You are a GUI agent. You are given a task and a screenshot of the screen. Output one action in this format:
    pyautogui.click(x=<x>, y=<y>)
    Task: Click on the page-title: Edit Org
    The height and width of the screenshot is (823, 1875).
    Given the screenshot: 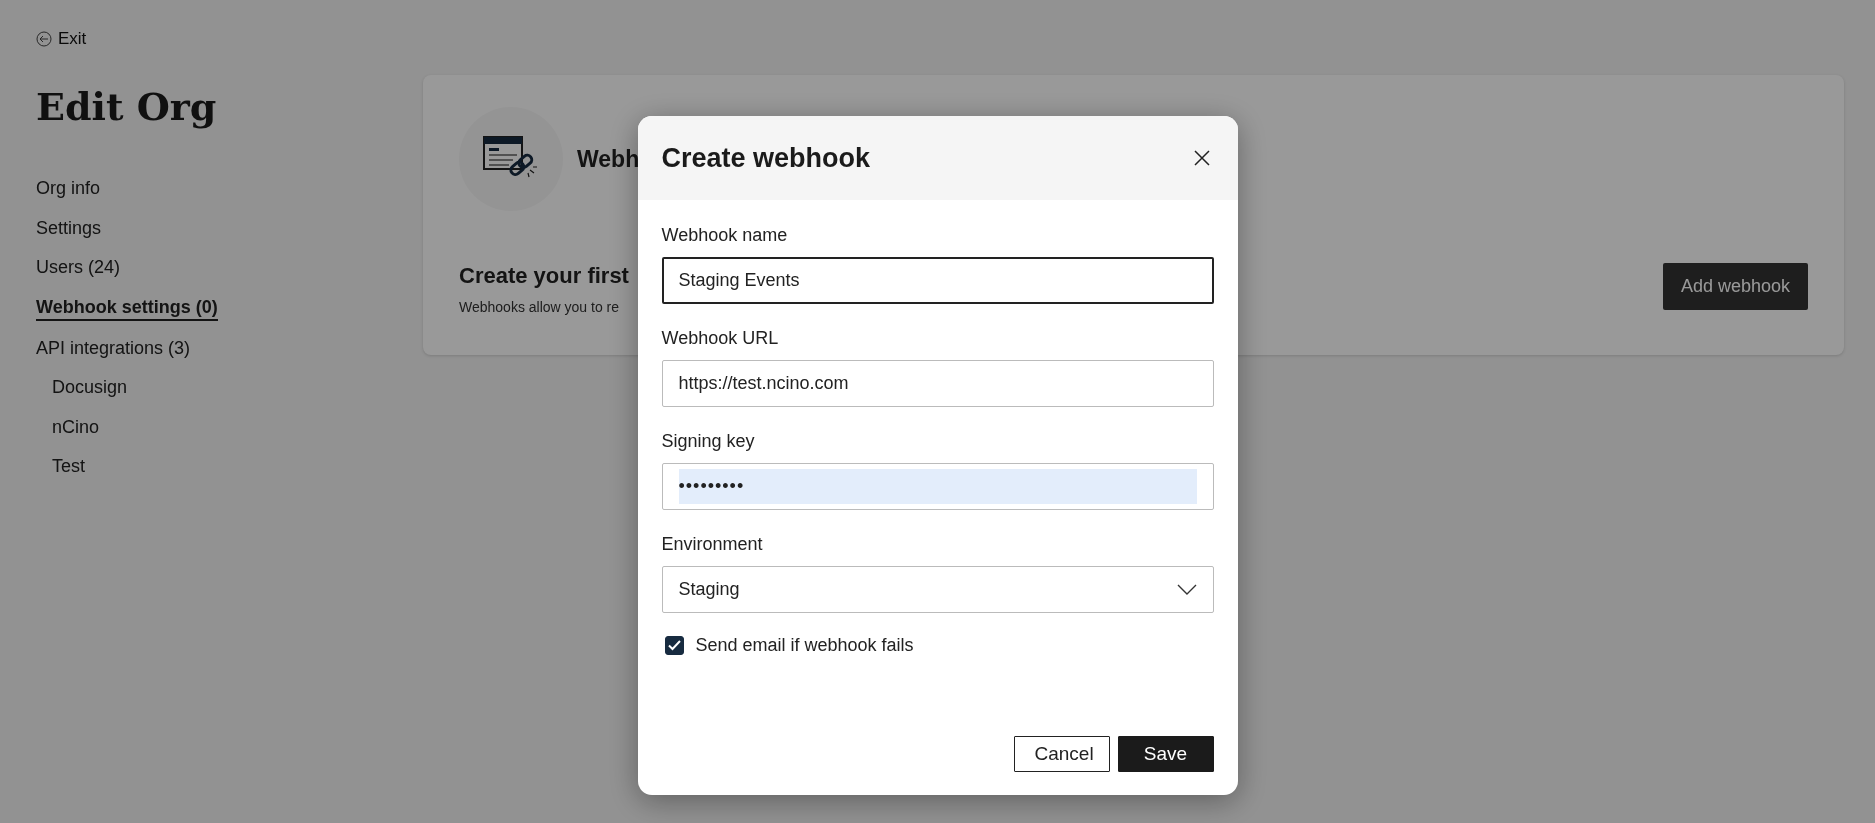 What is the action you would take?
    pyautogui.click(x=127, y=106)
    